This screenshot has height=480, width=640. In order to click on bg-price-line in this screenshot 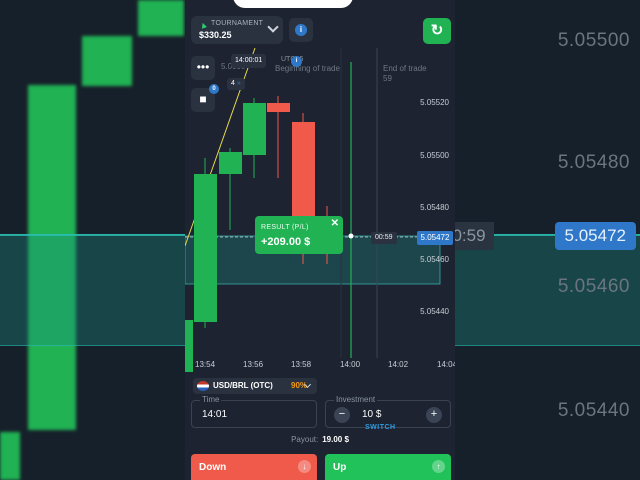, I will do `click(92, 235)`.